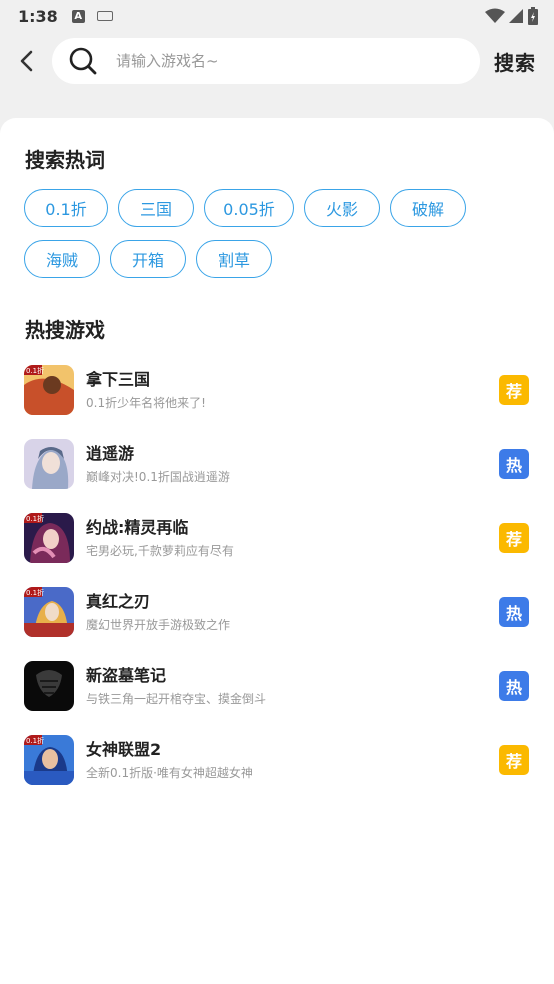 Image resolution: width=554 pixels, height=984 pixels. Describe the element at coordinates (515, 61) in the screenshot. I see `search-button: 搜索` at that location.